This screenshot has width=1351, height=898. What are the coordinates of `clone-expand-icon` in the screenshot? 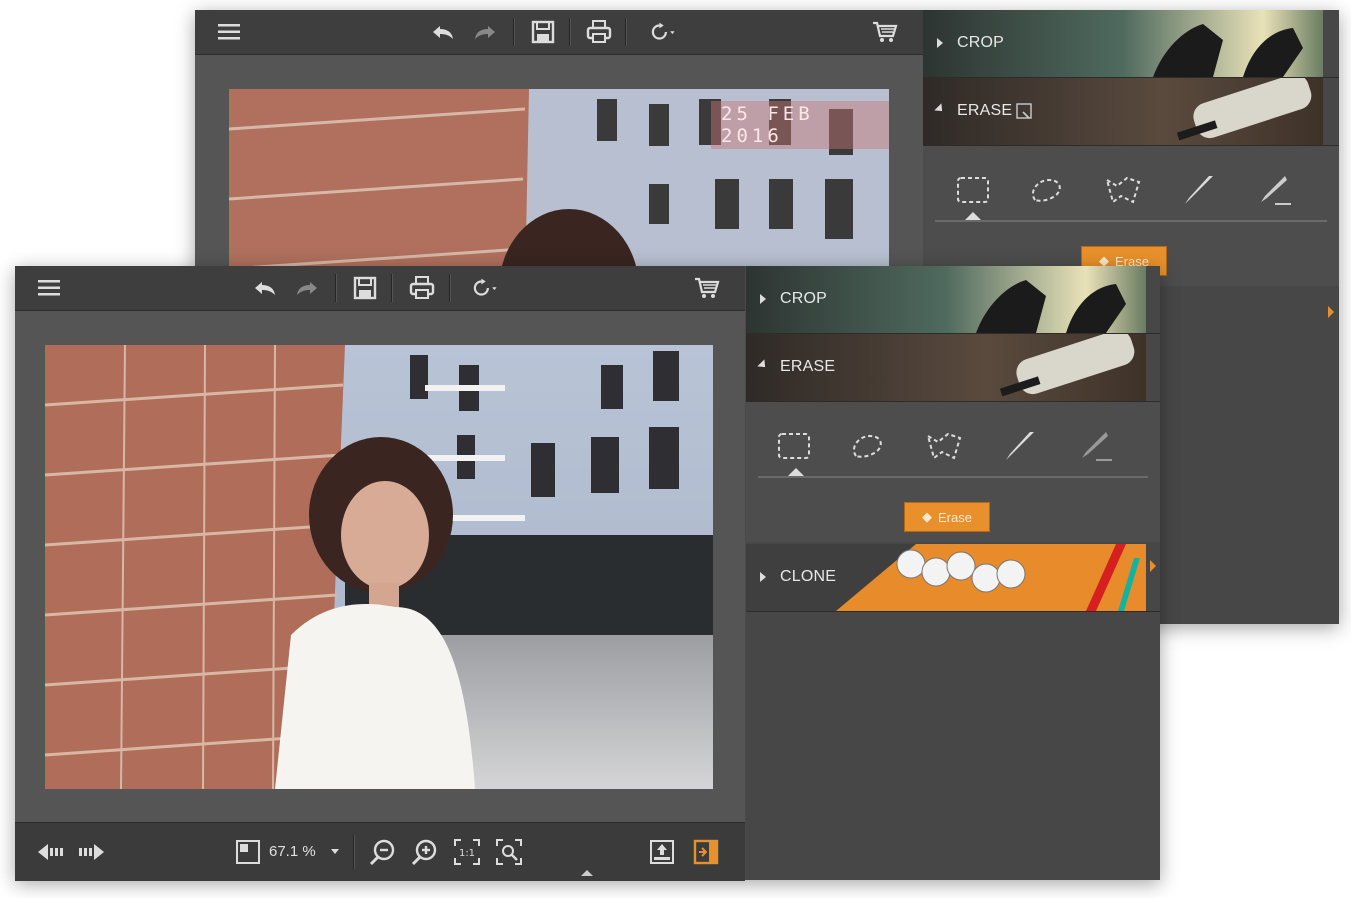 It's located at (763, 577).